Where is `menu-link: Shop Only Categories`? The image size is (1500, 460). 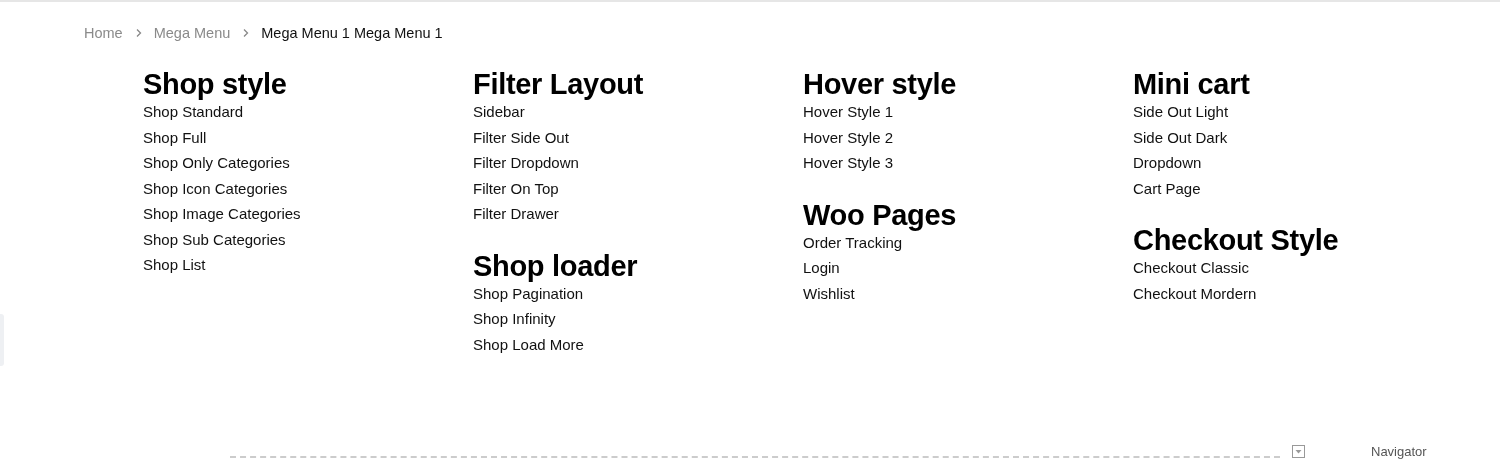 menu-link: Shop Only Categories is located at coordinates (216, 163).